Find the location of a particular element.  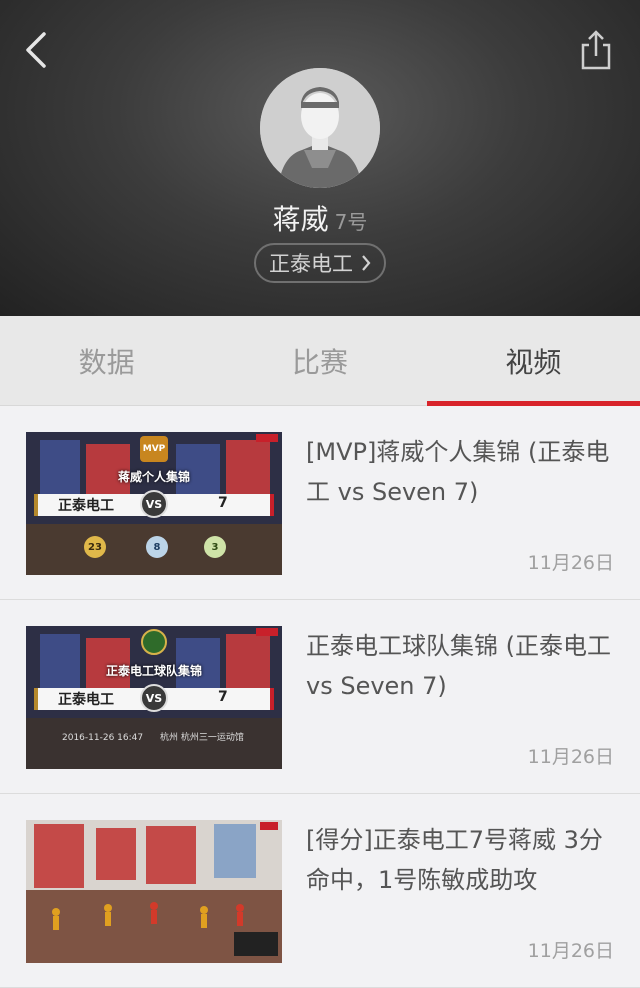

video-title: [MVP]蒋威个人集锦 (正泰电工 vs Seven 7) is located at coordinates (461, 472).